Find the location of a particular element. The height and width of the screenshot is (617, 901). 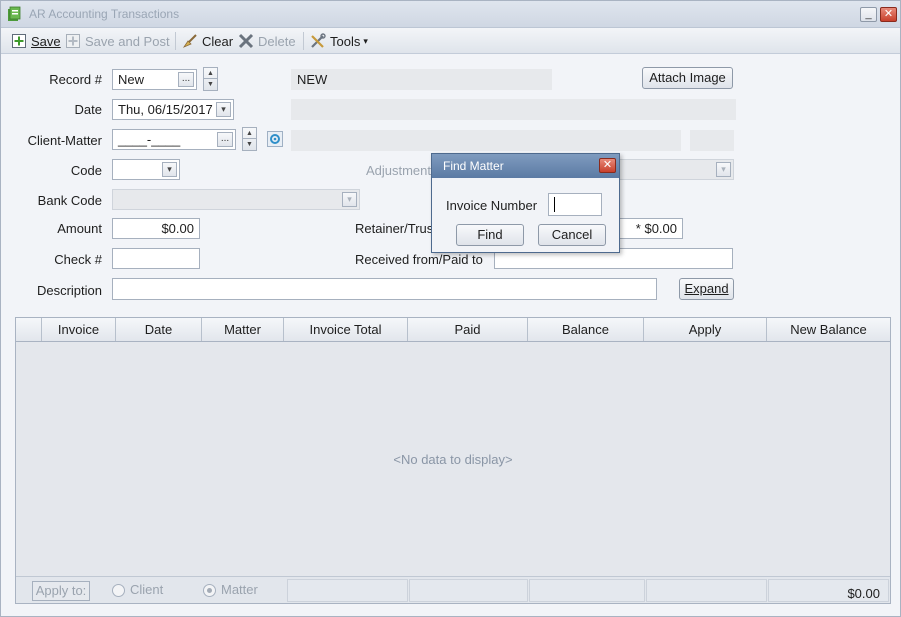

record-label: Record # is located at coordinates (75, 79).